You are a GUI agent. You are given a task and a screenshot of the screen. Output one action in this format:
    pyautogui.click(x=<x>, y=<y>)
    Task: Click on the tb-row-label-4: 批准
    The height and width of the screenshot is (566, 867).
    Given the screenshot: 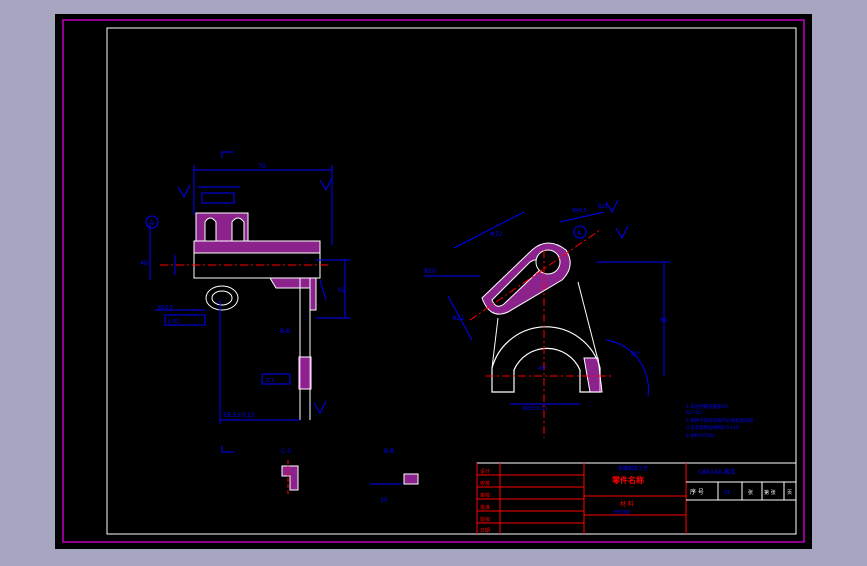 What is the action you would take?
    pyautogui.click(x=485, y=507)
    